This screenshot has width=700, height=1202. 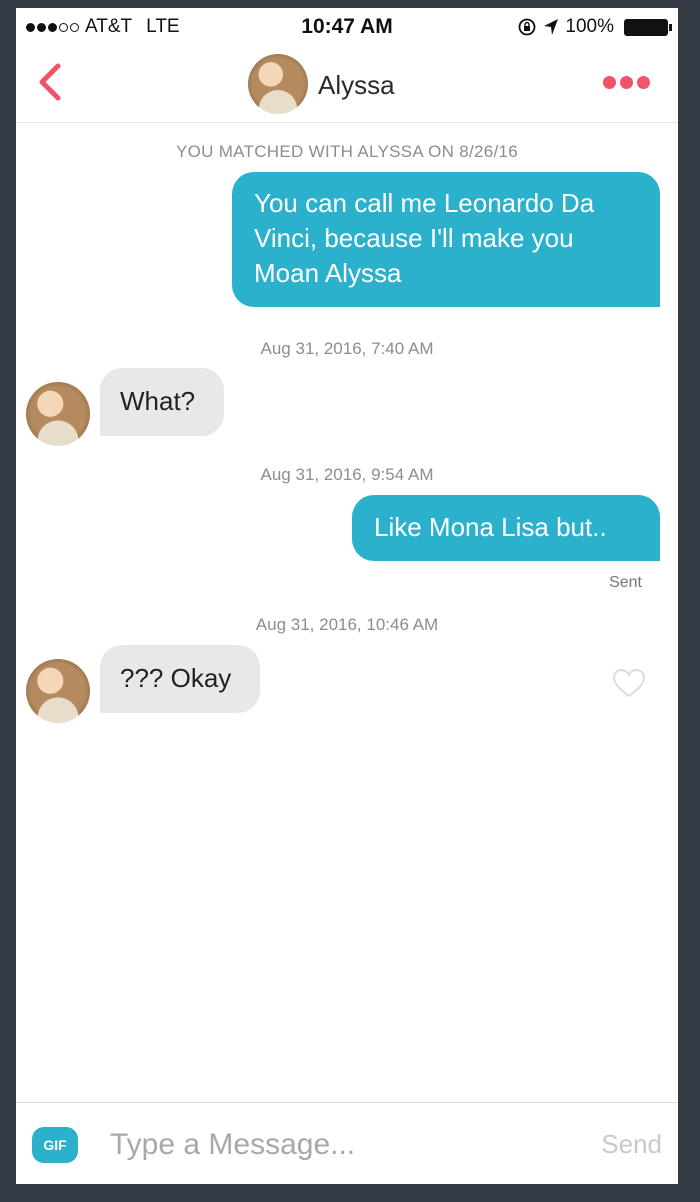 I want to click on message-composer: GIF Send, so click(x=347, y=1143).